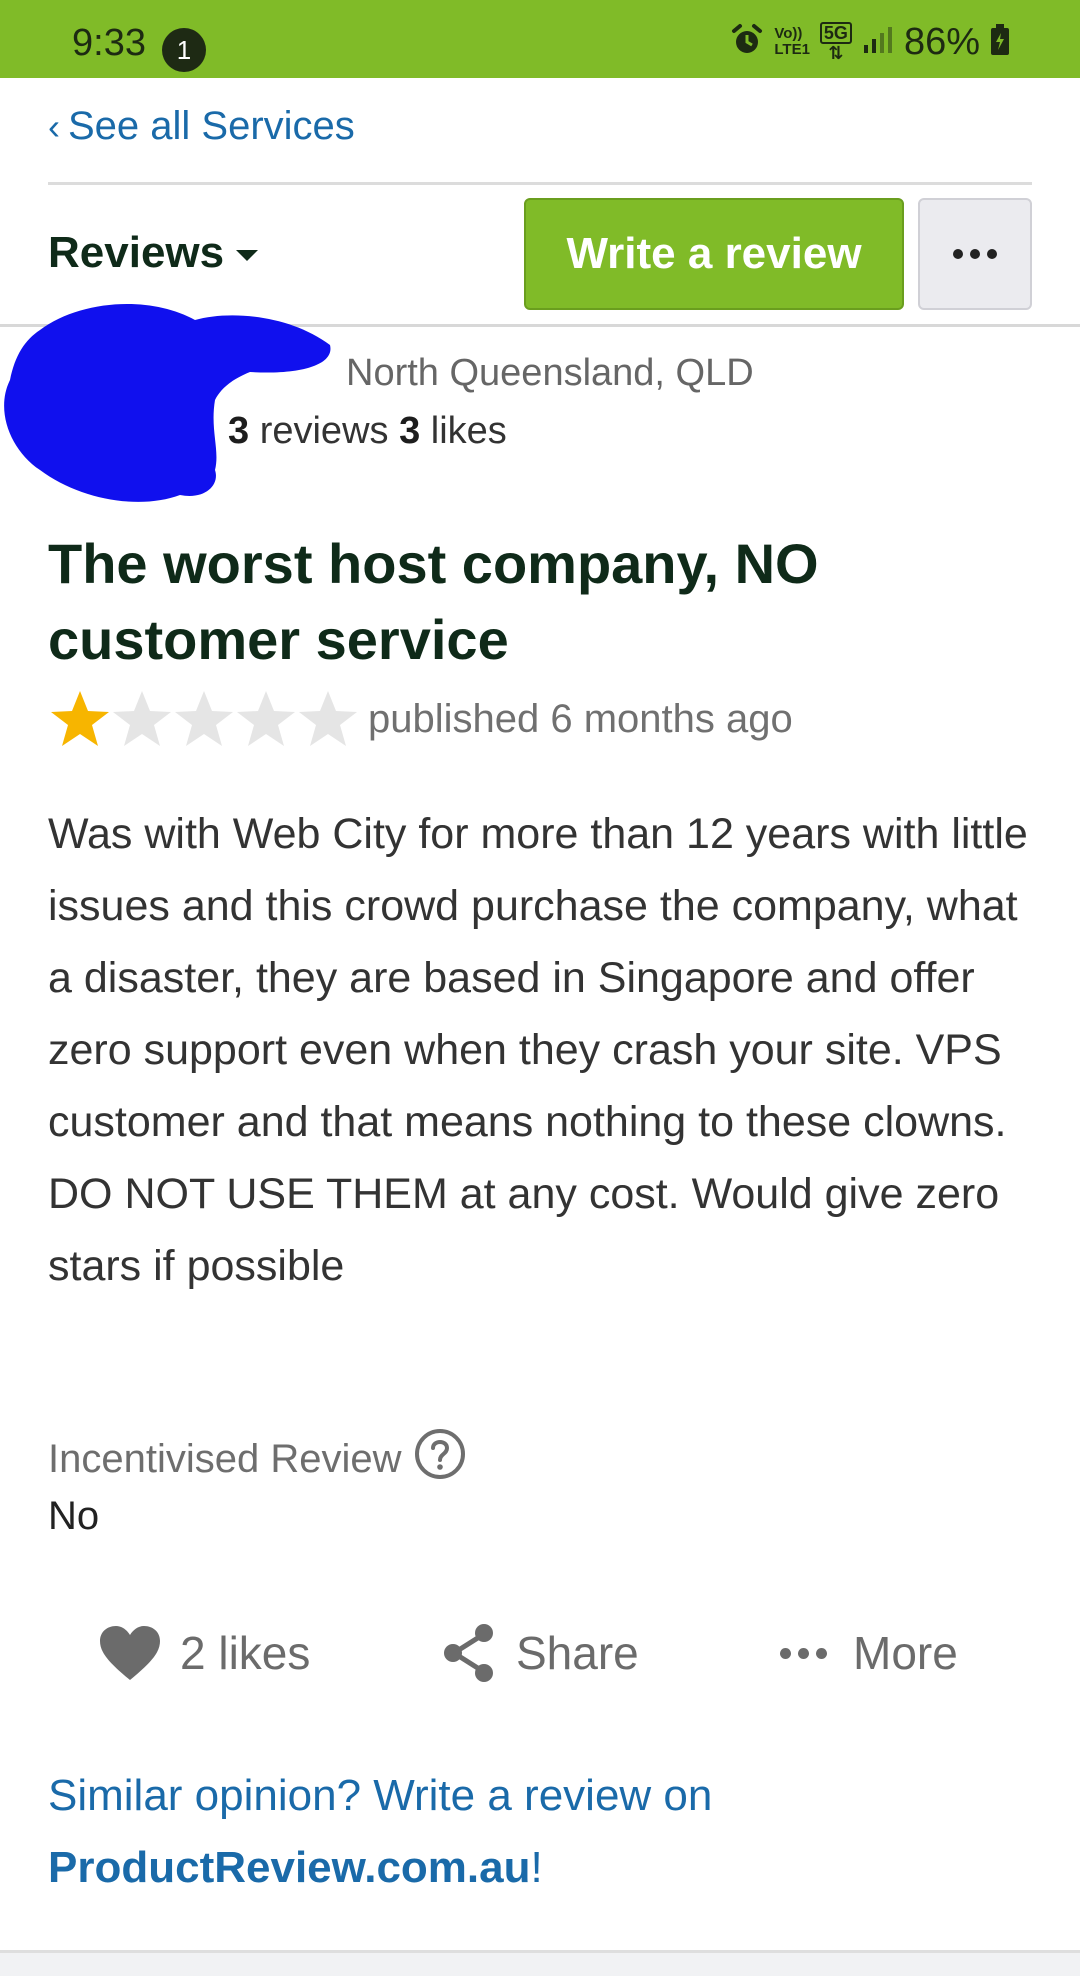 Image resolution: width=1080 pixels, height=1976 pixels. What do you see at coordinates (468, 1653) in the screenshot?
I see `share-icon` at bounding box center [468, 1653].